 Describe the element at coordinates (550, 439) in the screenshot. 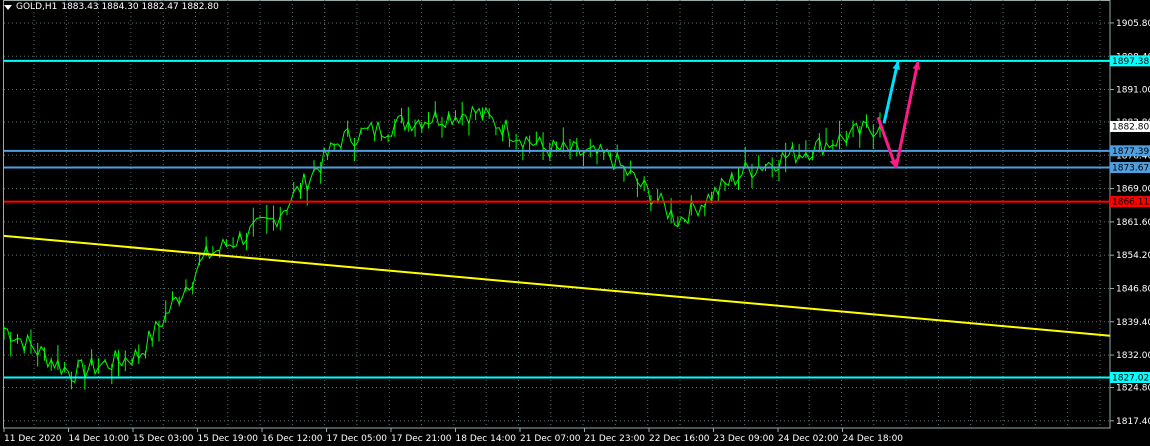

I see `time-tick-label: 21 Dec 07:00` at that location.